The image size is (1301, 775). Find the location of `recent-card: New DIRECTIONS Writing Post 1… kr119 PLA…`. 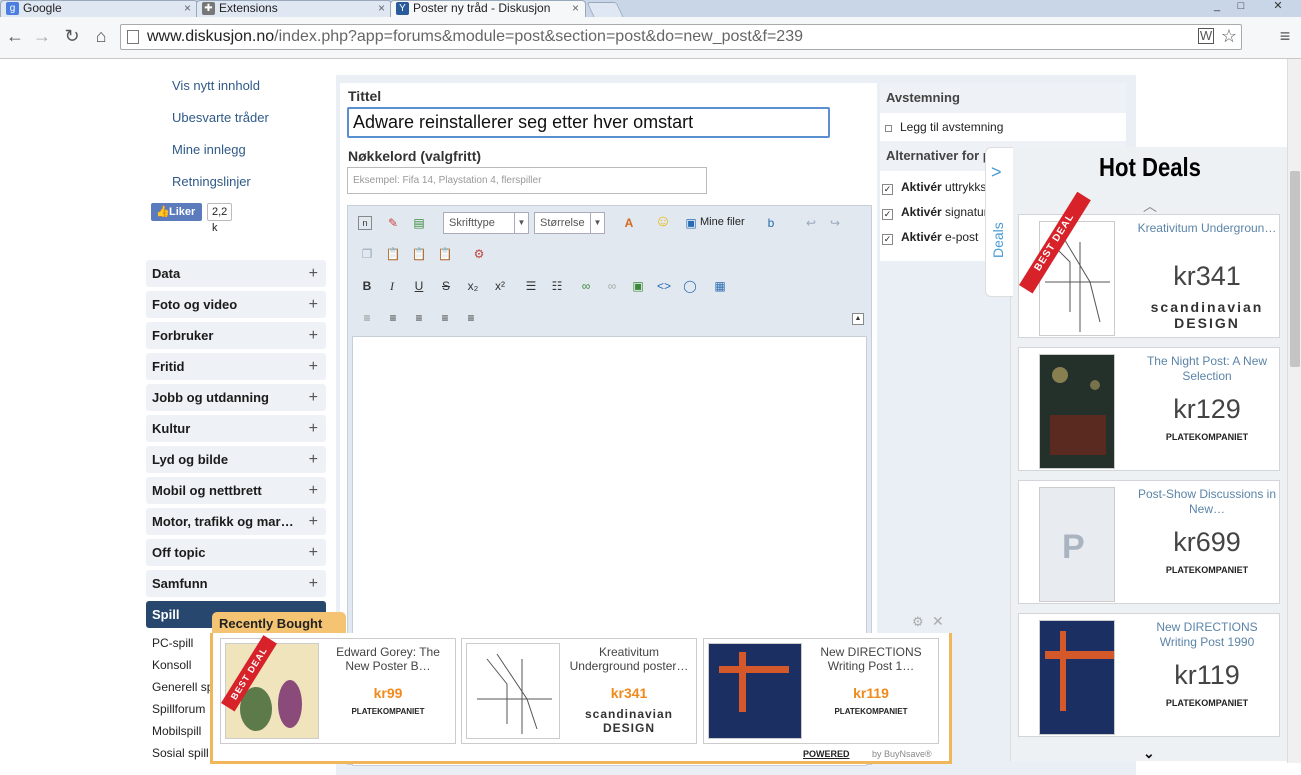

recent-card: New DIRECTIONS Writing Post 1… kr119 PLA… is located at coordinates (821, 691).